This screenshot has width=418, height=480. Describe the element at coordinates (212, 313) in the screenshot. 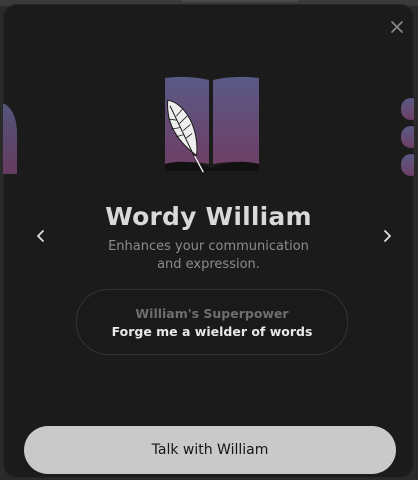

I see `superpower-label: William's Superpower` at that location.